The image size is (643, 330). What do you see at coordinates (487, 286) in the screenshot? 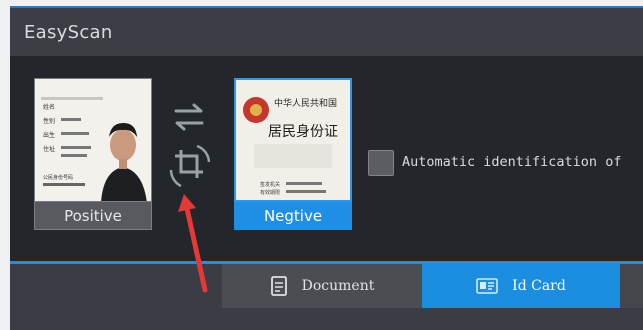
I see `id-card-icon` at bounding box center [487, 286].